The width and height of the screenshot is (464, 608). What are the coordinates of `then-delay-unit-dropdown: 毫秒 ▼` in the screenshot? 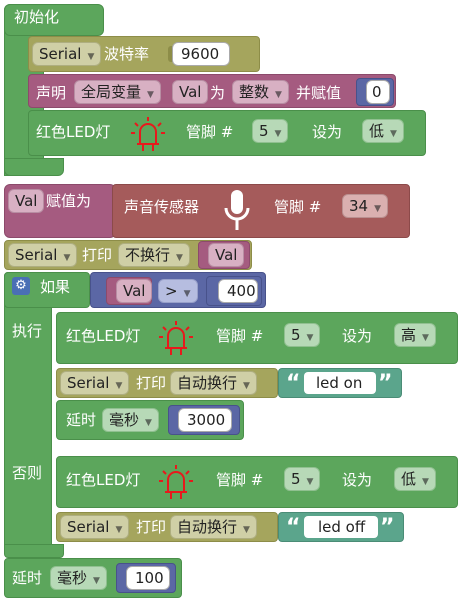 It's located at (130, 420).